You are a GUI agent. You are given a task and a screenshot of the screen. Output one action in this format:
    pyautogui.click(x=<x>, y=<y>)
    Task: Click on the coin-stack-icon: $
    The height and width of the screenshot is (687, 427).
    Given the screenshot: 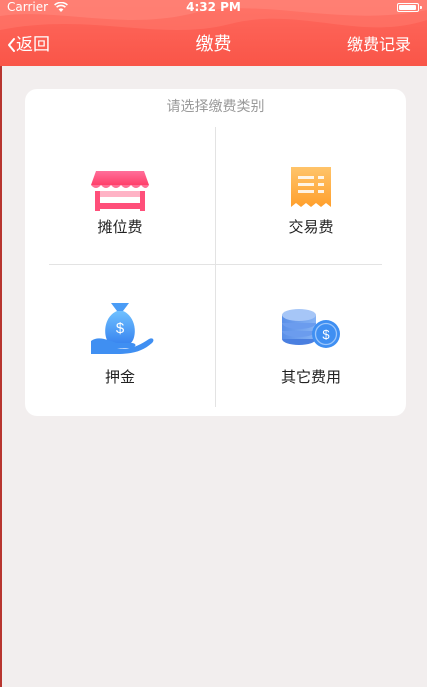 What is the action you would take?
    pyautogui.click(x=311, y=328)
    